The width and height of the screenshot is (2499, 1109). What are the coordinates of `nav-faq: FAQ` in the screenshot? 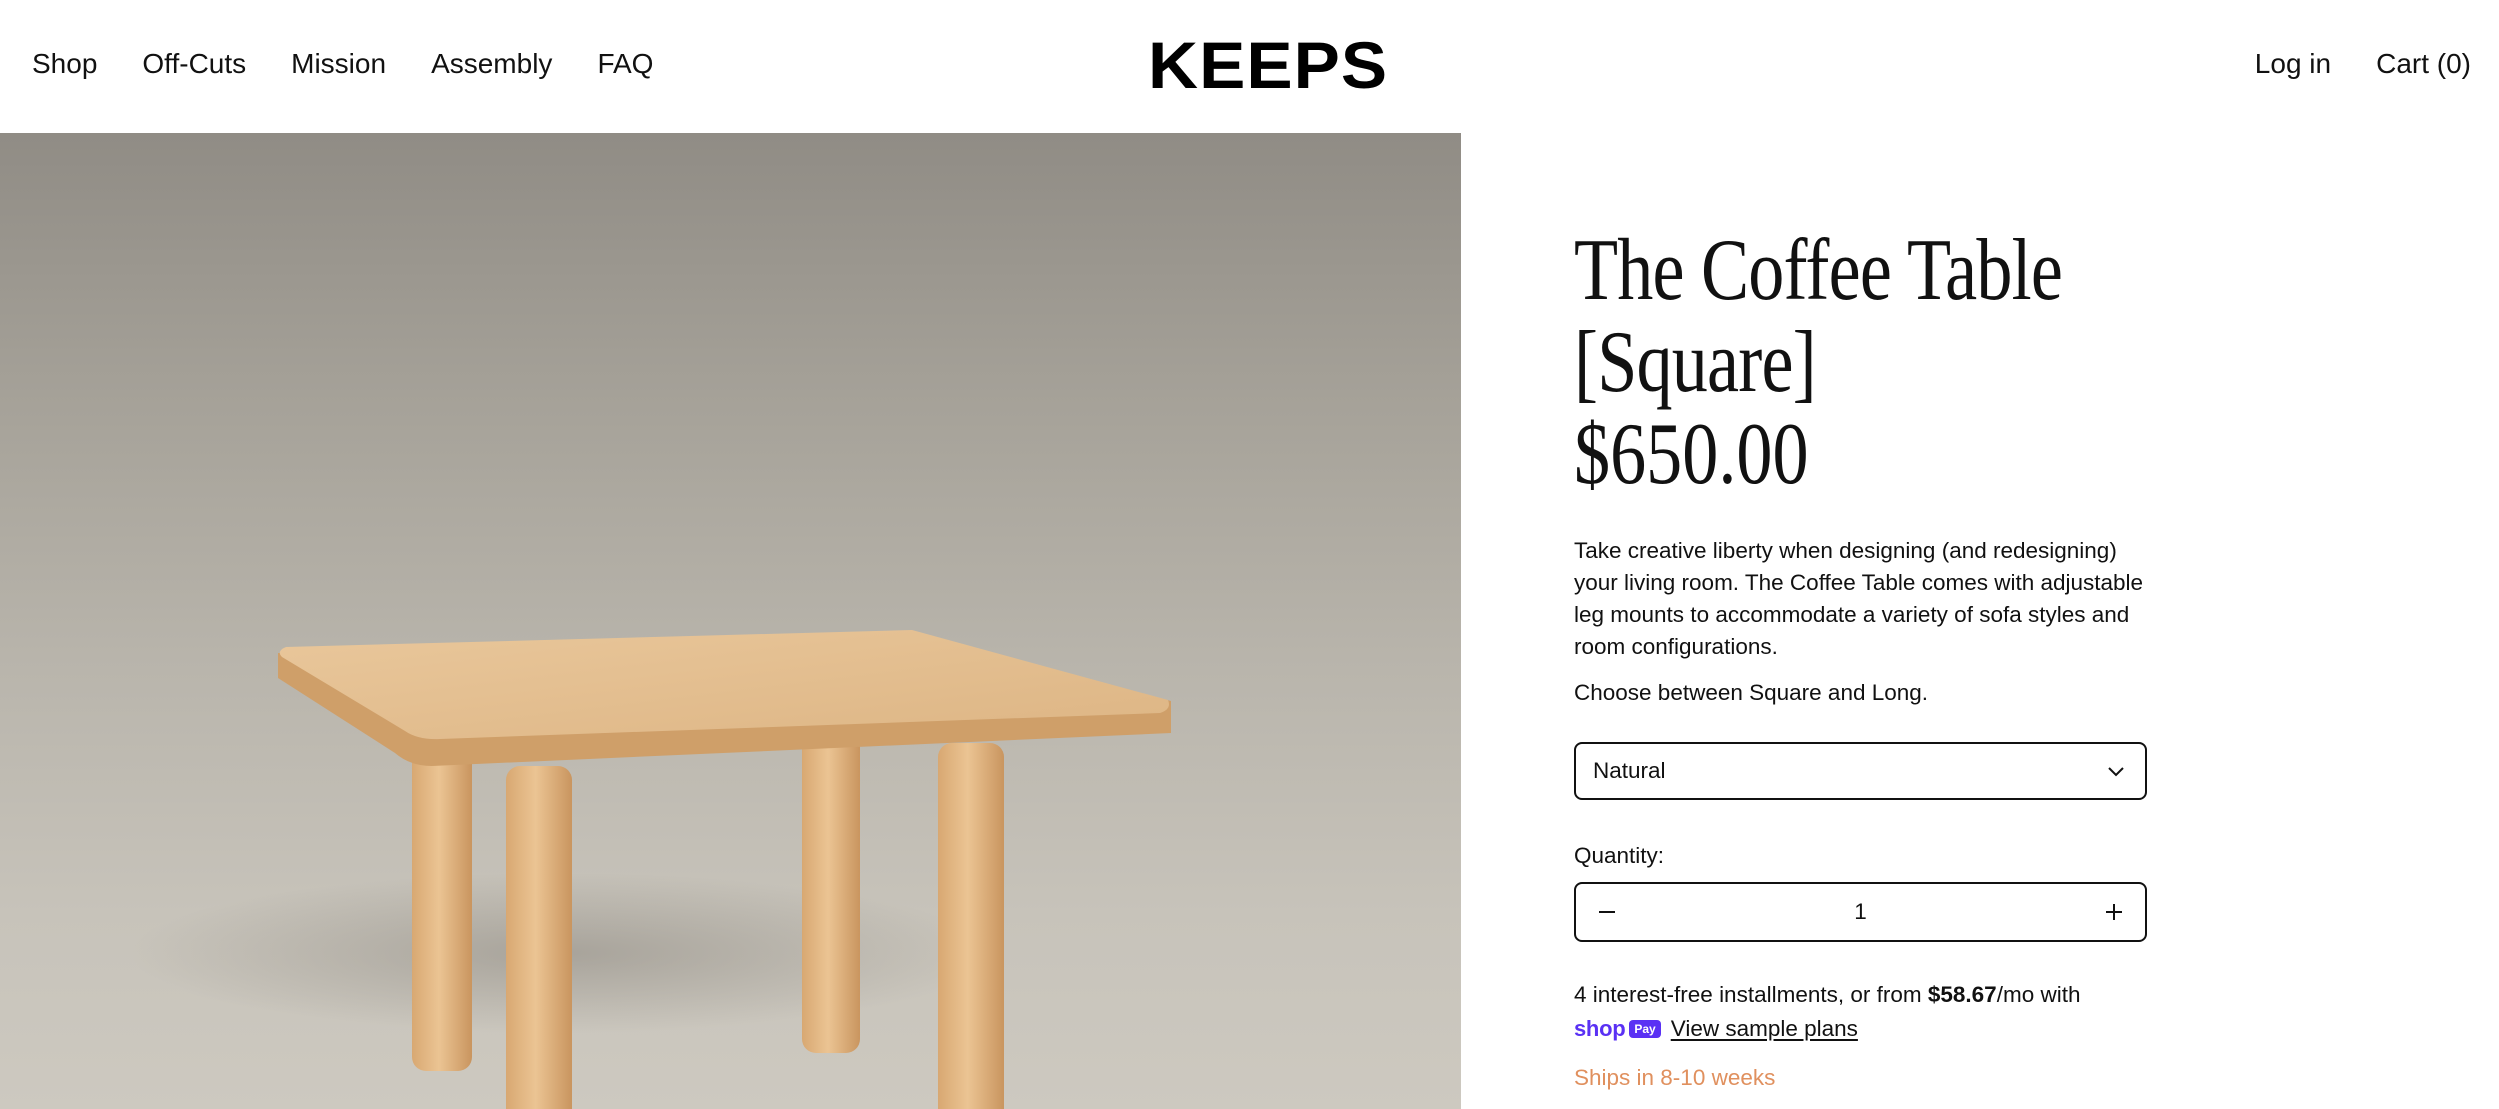 It's located at (625, 64).